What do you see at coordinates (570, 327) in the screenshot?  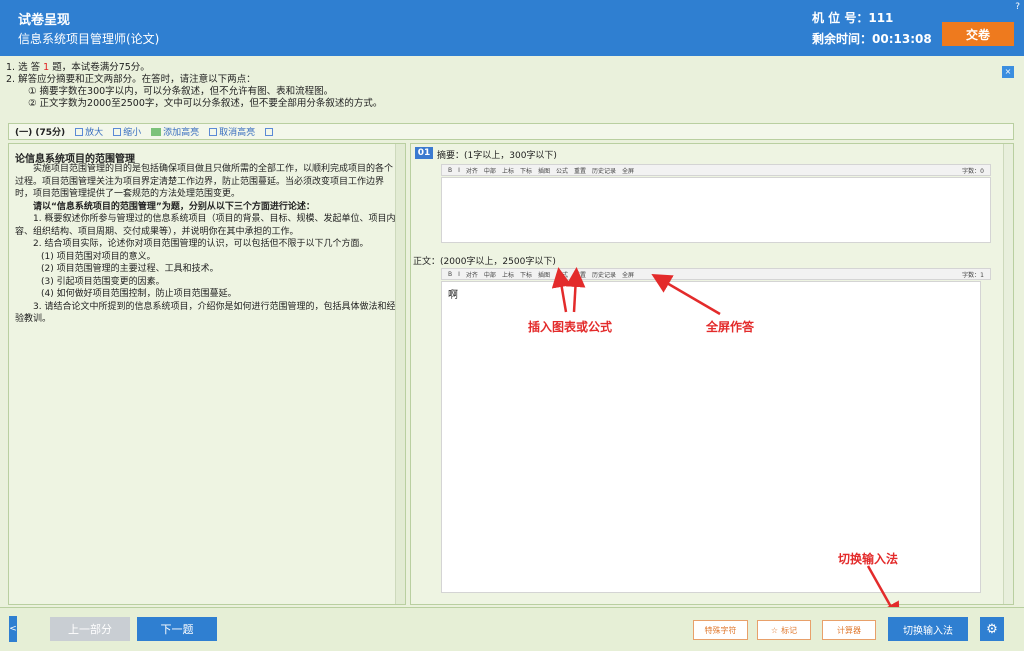 I see `annotation-insert-chart: 插入图表或公式` at bounding box center [570, 327].